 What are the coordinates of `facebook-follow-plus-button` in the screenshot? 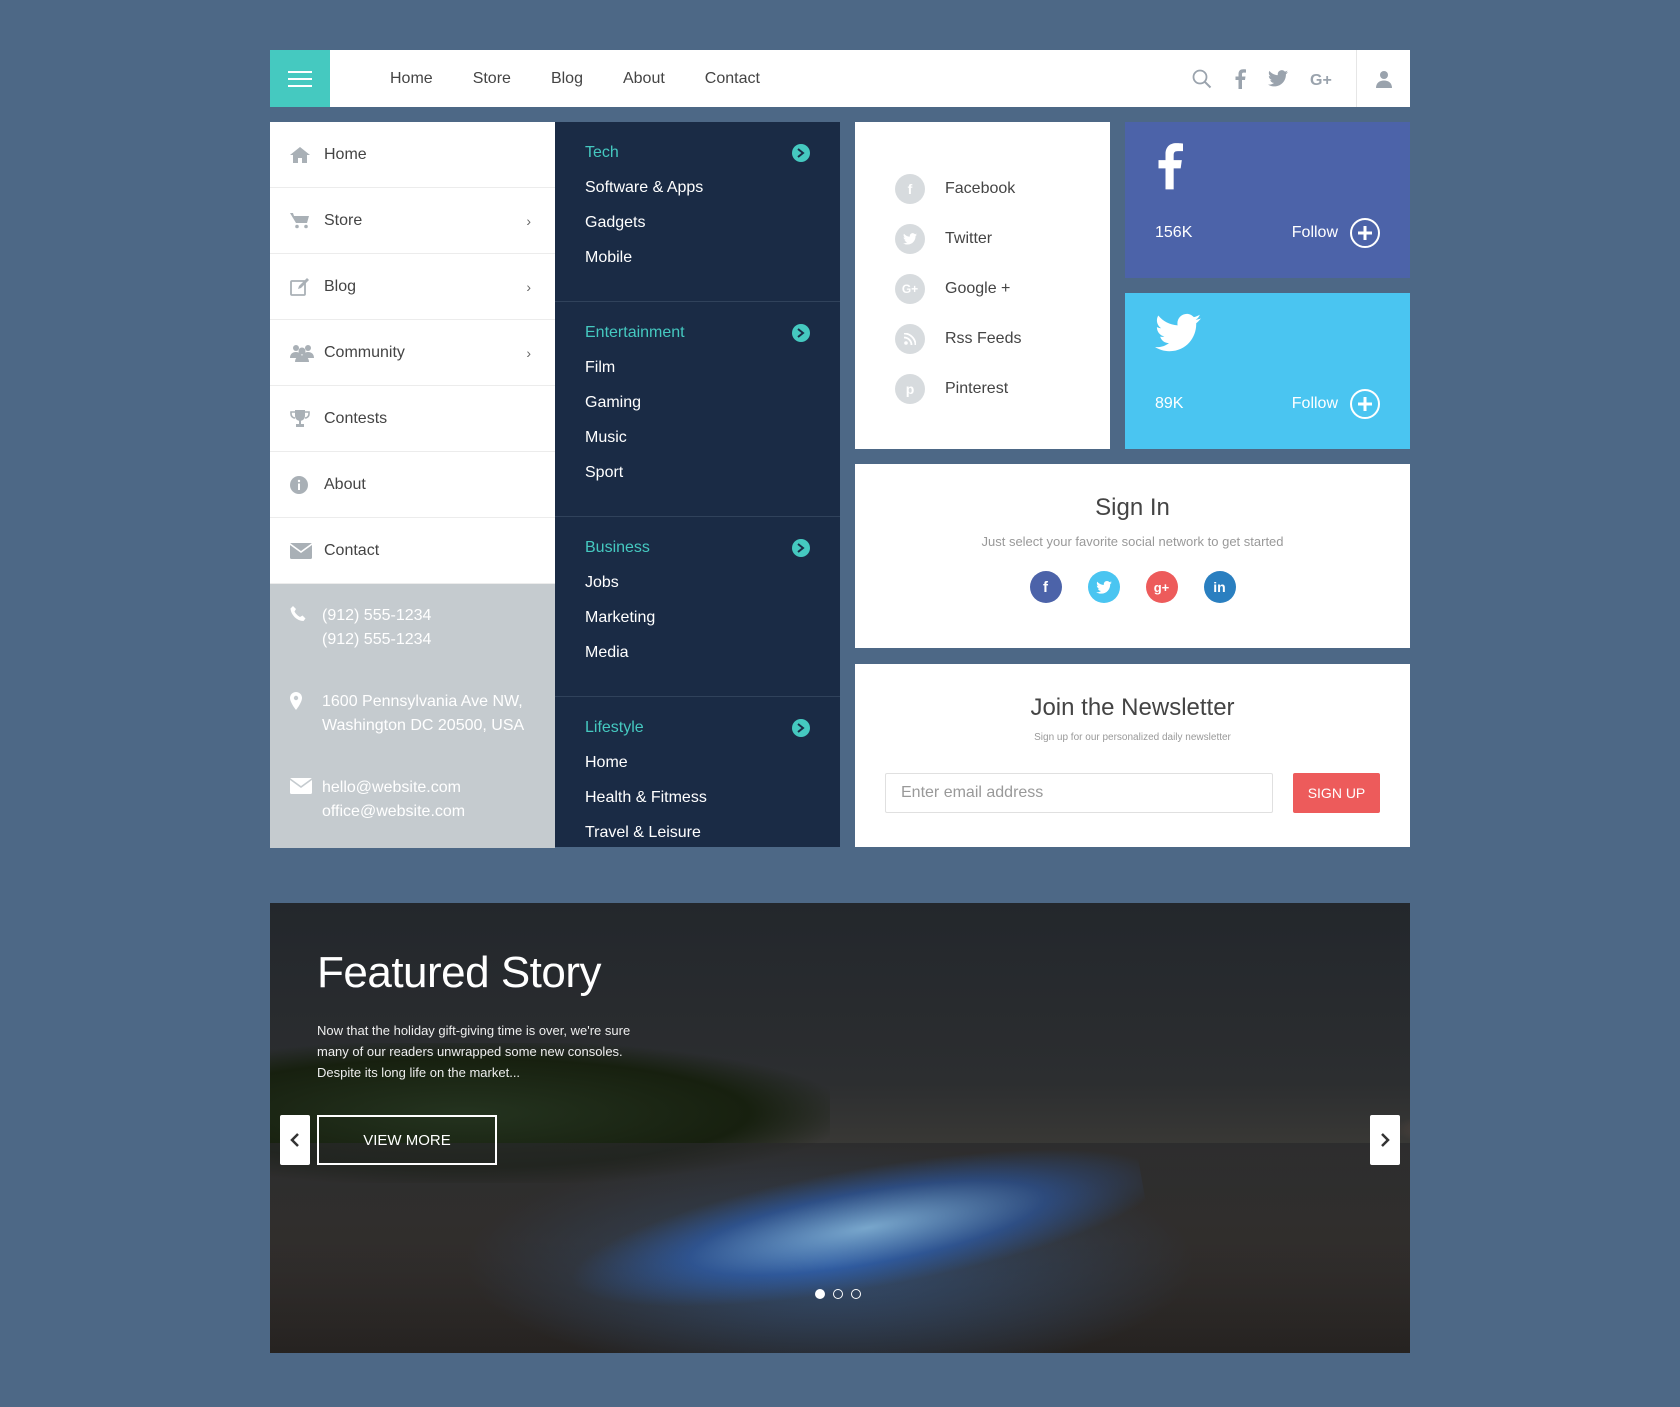 It's located at (1365, 233).